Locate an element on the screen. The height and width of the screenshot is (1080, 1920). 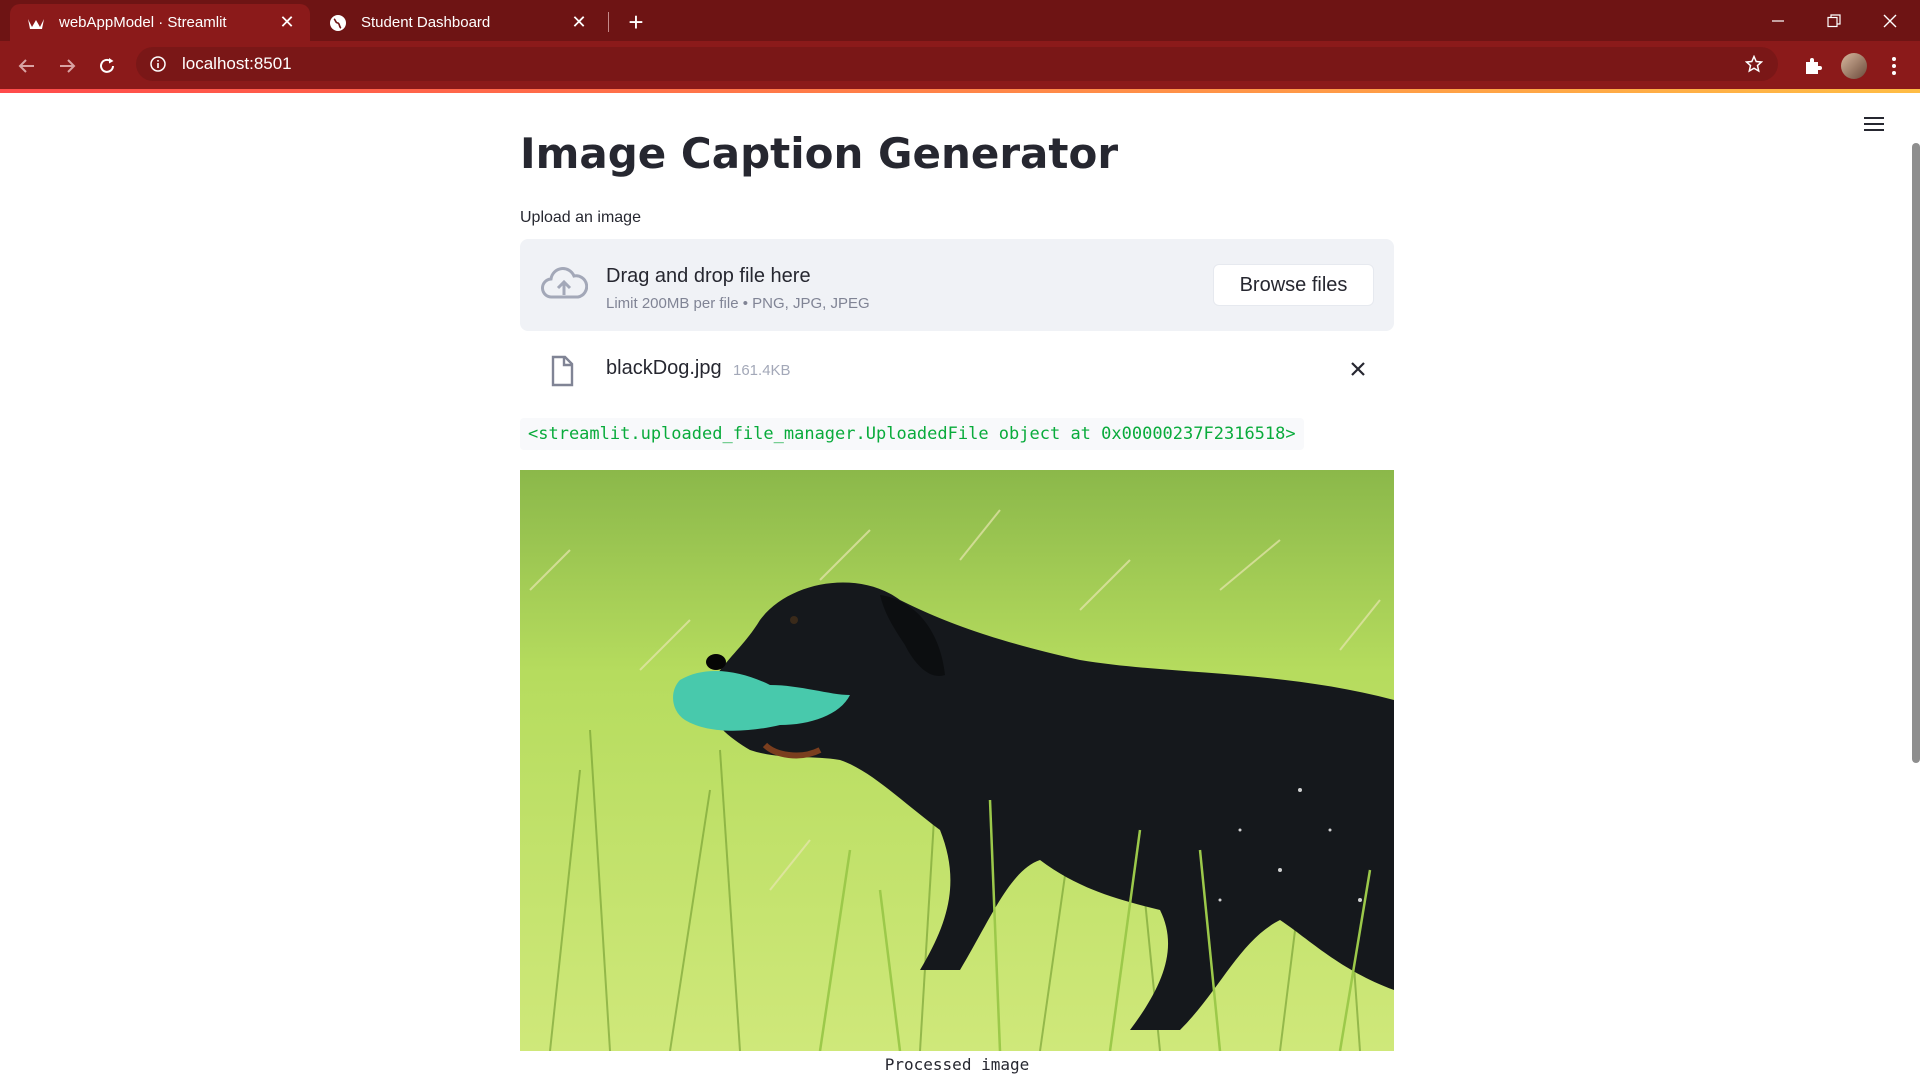
close-window-icon is located at coordinates (1890, 20).